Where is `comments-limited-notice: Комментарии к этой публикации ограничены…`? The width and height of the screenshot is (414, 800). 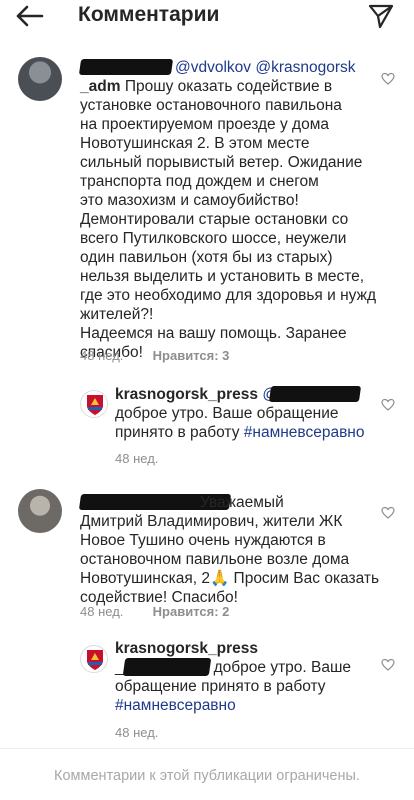 comments-limited-notice: Комментарии к этой публикации ограничены… is located at coordinates (207, 776).